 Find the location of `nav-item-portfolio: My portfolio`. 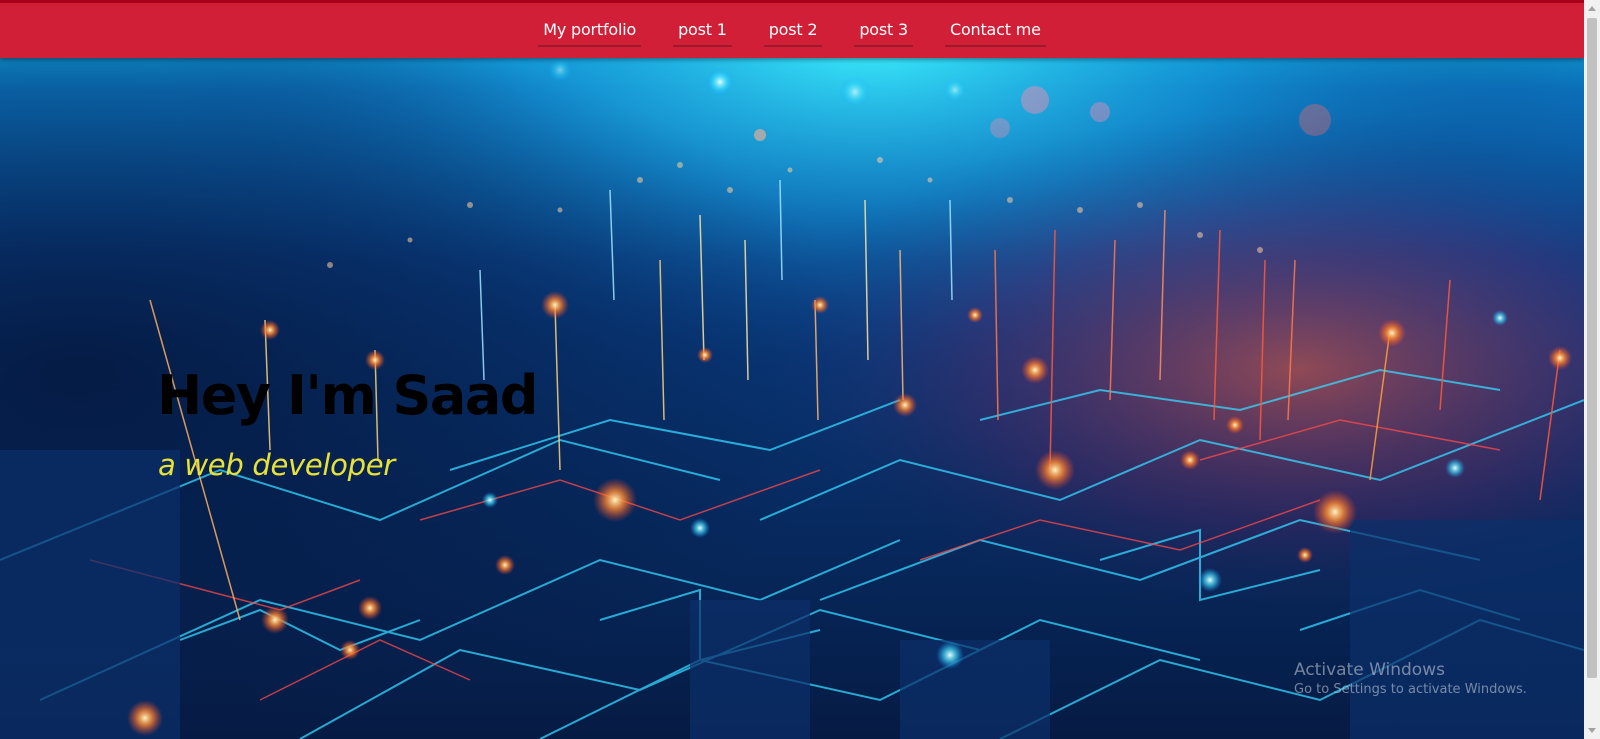

nav-item-portfolio: My portfolio is located at coordinates (590, 32).